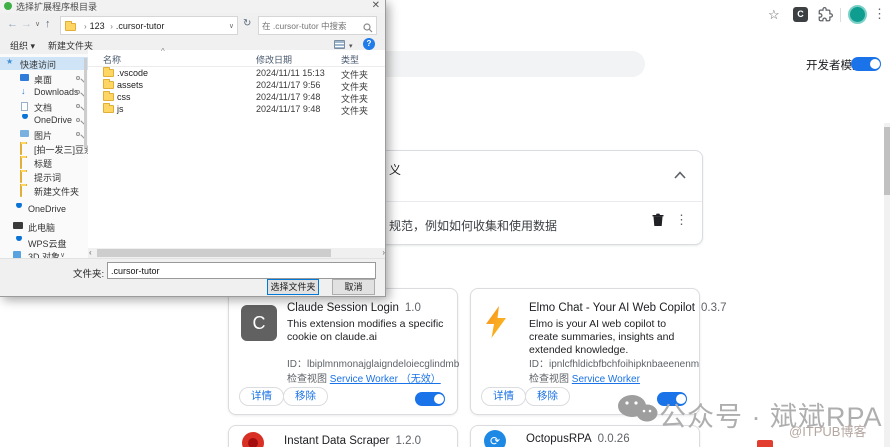 Image resolution: width=890 pixels, height=447 pixels. What do you see at coordinates (765, 443) in the screenshot?
I see `partial-logo` at bounding box center [765, 443].